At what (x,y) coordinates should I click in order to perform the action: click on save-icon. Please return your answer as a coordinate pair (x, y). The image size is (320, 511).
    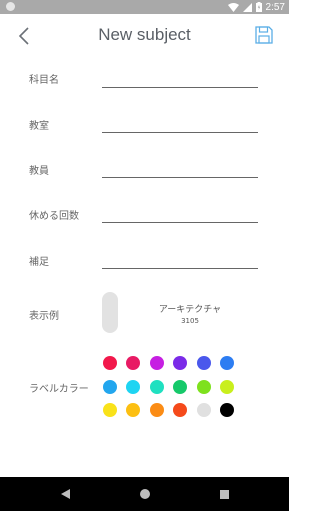
    Looking at the image, I should click on (264, 35).